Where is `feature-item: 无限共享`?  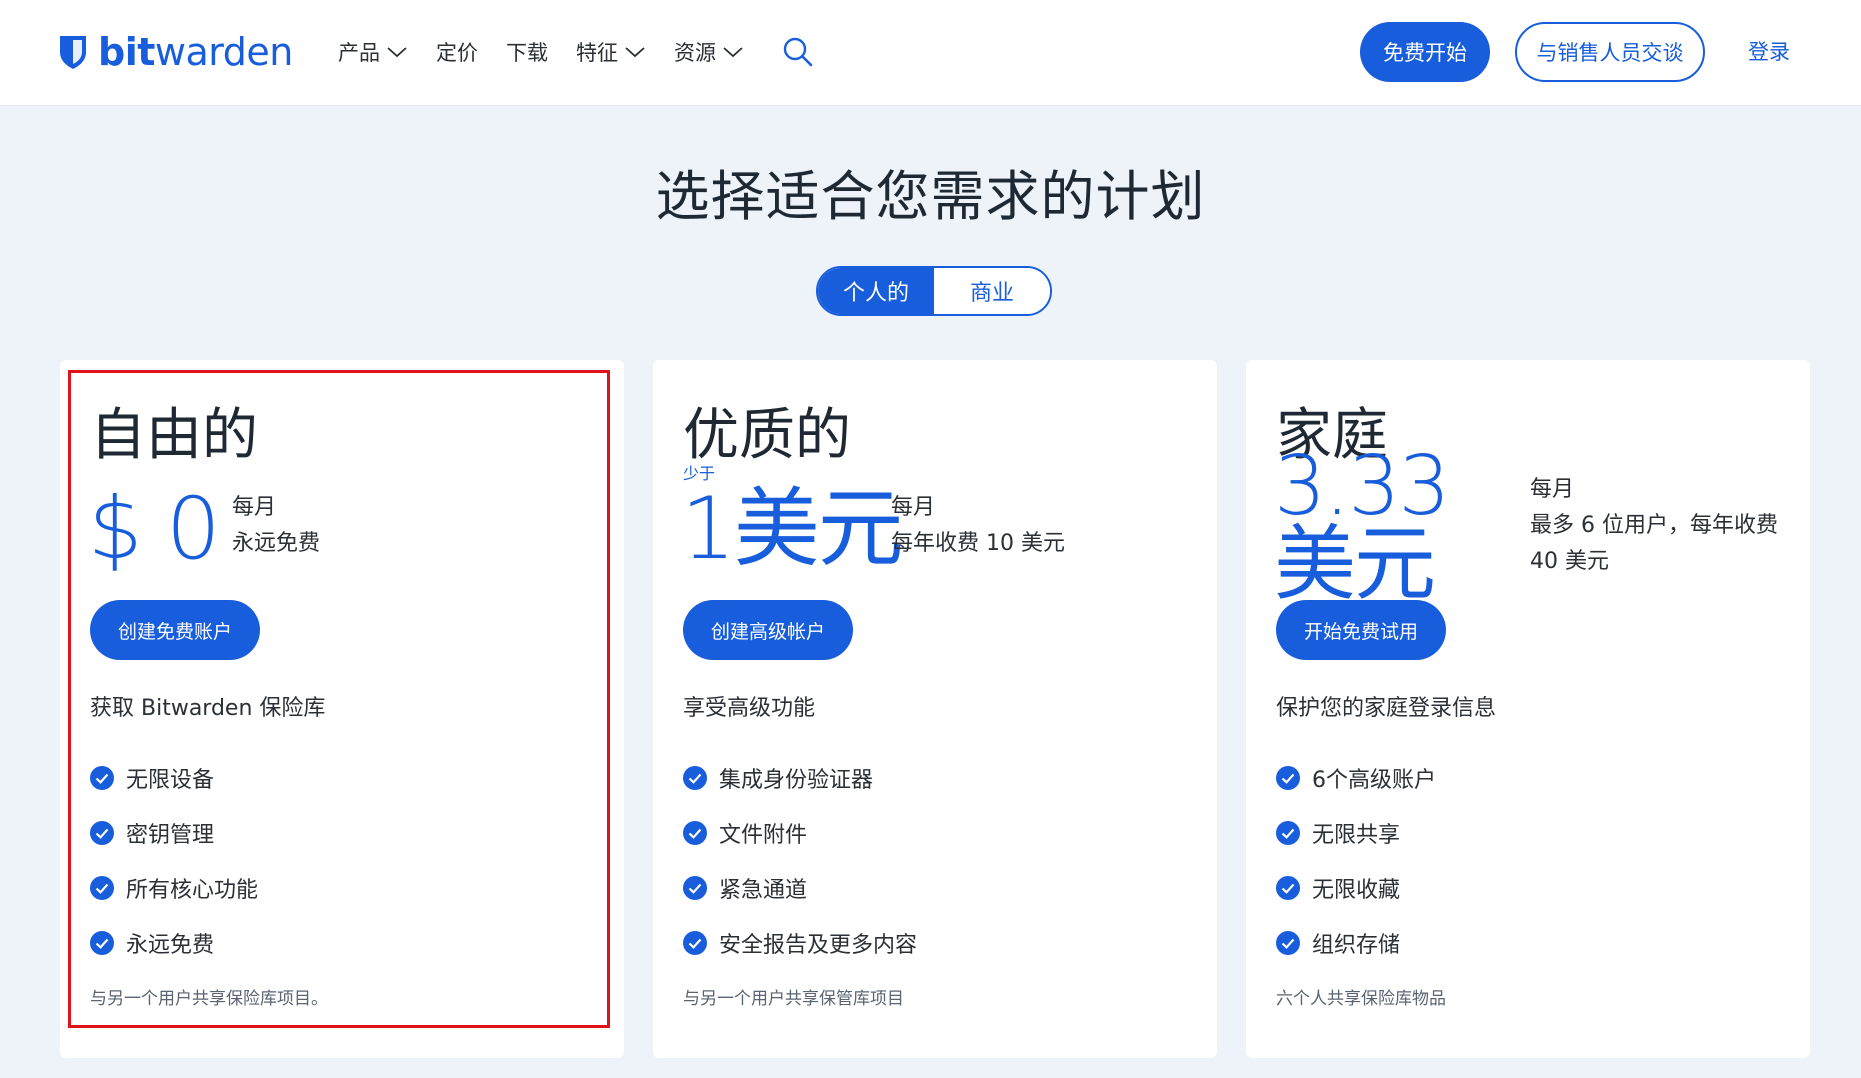 feature-item: 无限共享 is located at coordinates (1356, 832).